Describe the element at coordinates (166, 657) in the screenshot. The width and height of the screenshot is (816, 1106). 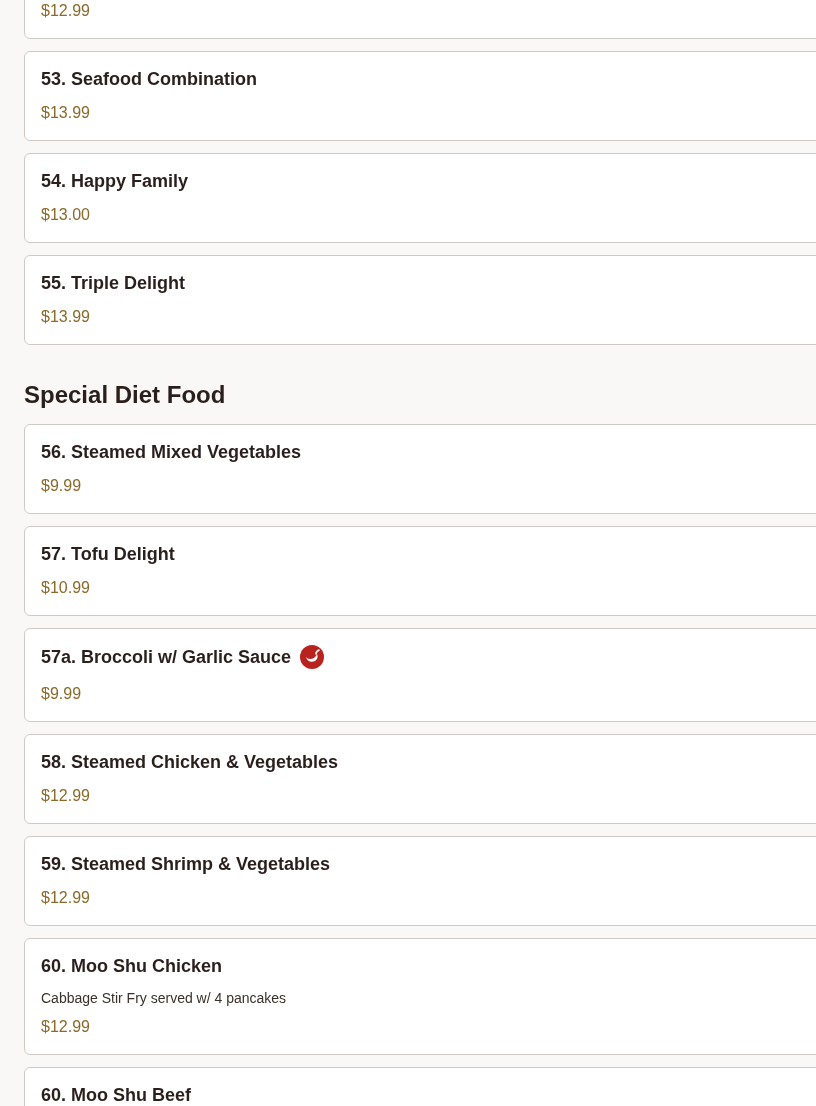
I see `item-name: 57a. Broccoli w/ Garlic Sauce` at that location.